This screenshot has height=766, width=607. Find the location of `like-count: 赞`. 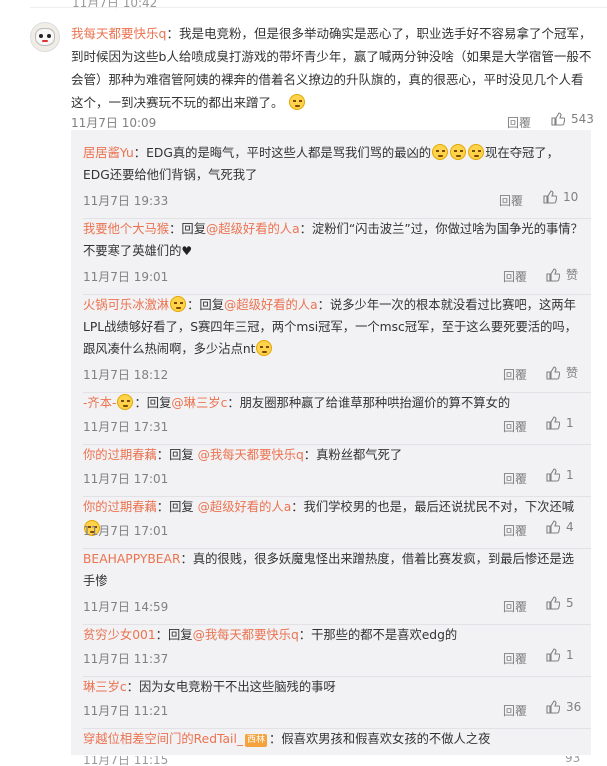

like-count: 赞 is located at coordinates (572, 373).